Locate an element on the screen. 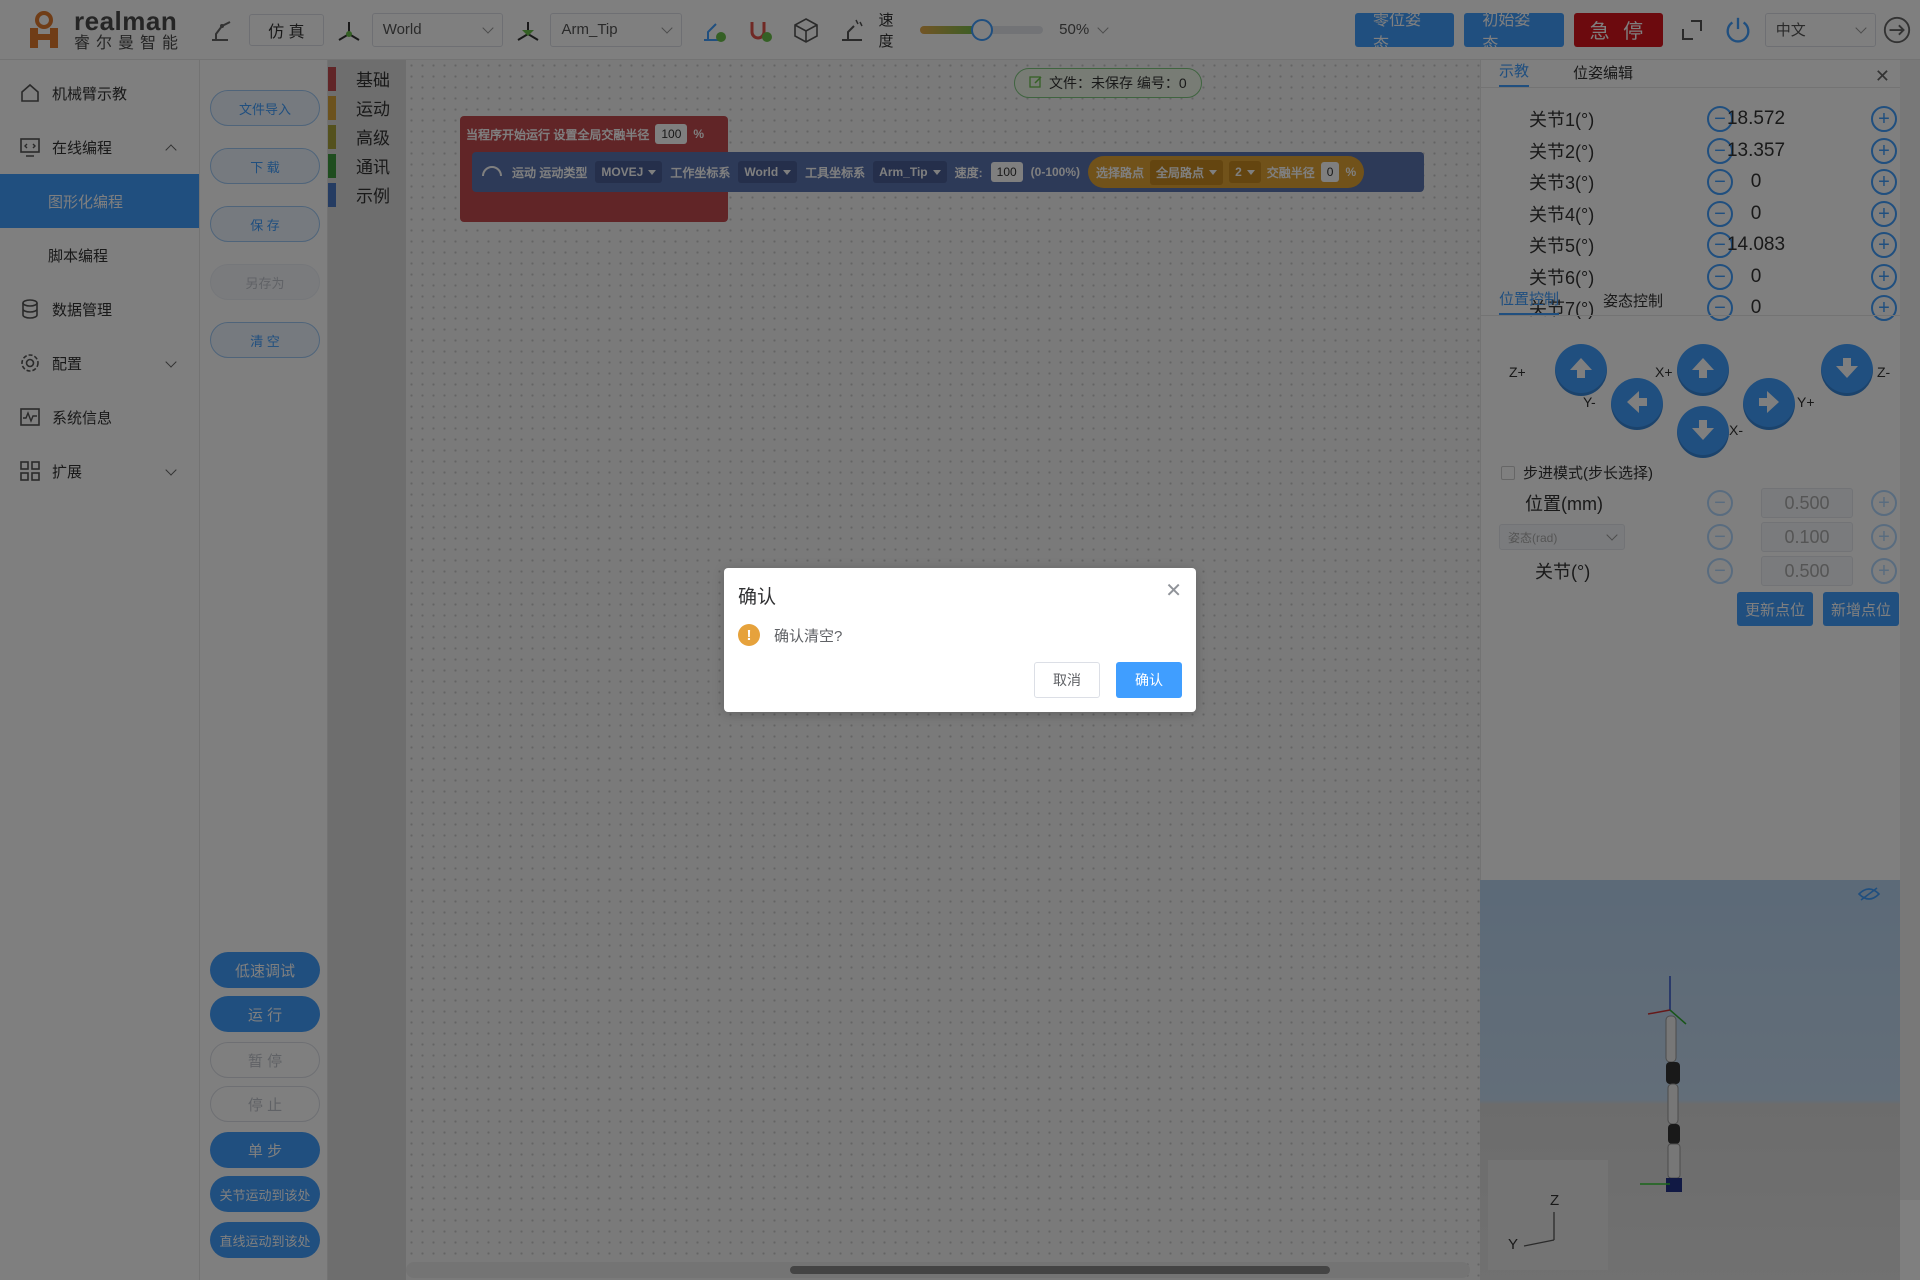 The image size is (1920, 1280). warning-icon: ! is located at coordinates (749, 635).